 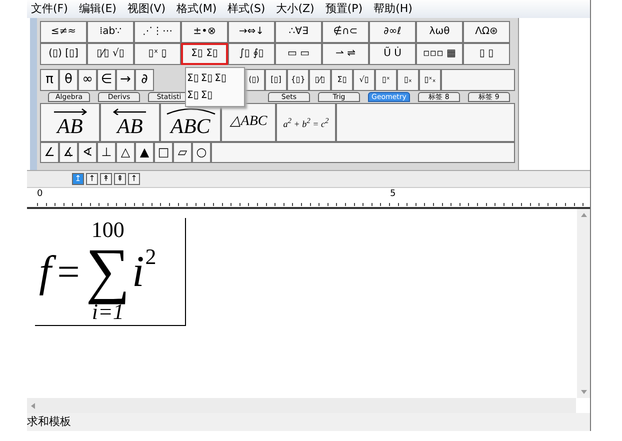 What do you see at coordinates (393, 193) in the screenshot?
I see `ruler-label: 5` at bounding box center [393, 193].